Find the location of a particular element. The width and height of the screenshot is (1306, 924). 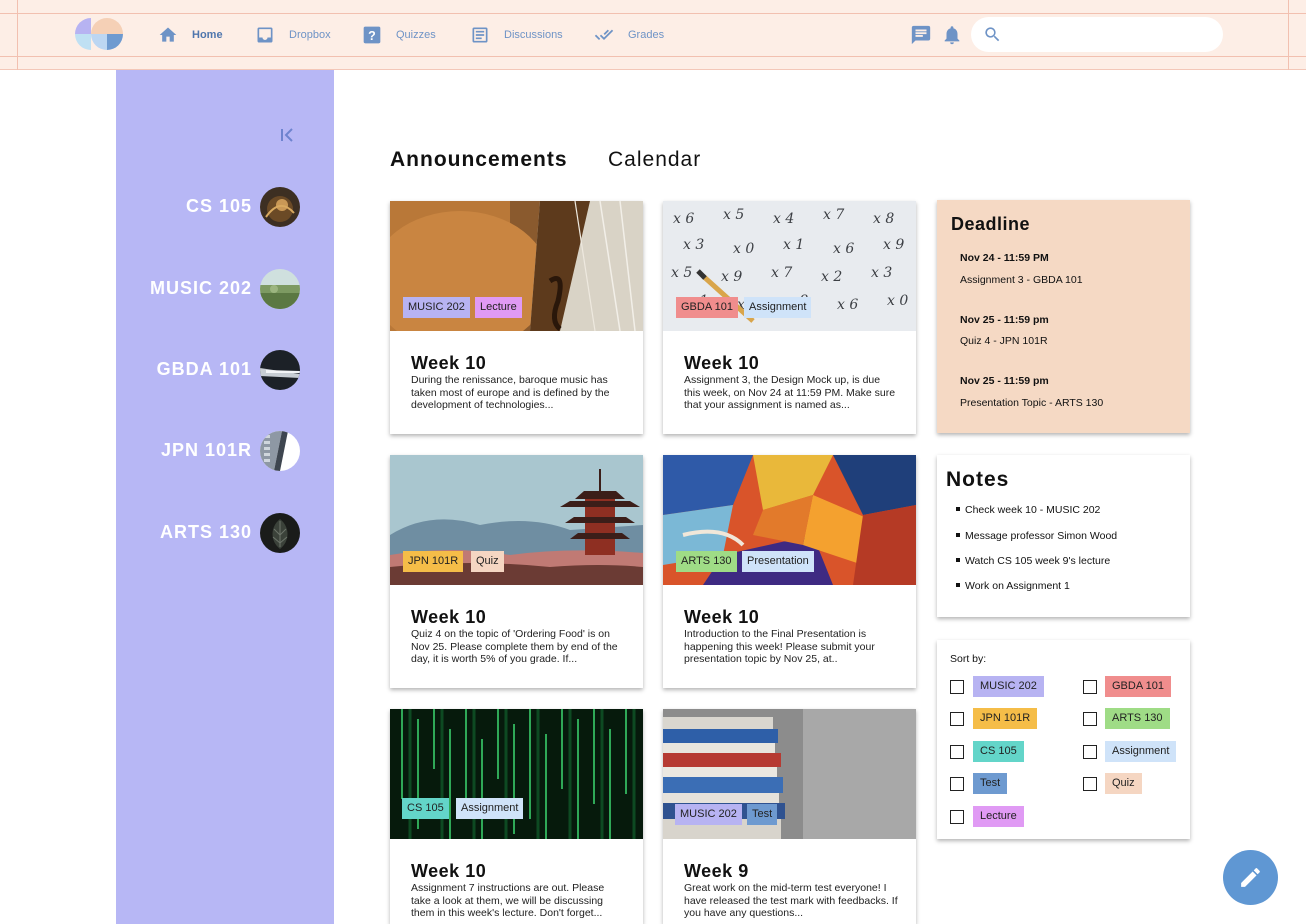

tab-calendar: Calendar is located at coordinates (654, 160).